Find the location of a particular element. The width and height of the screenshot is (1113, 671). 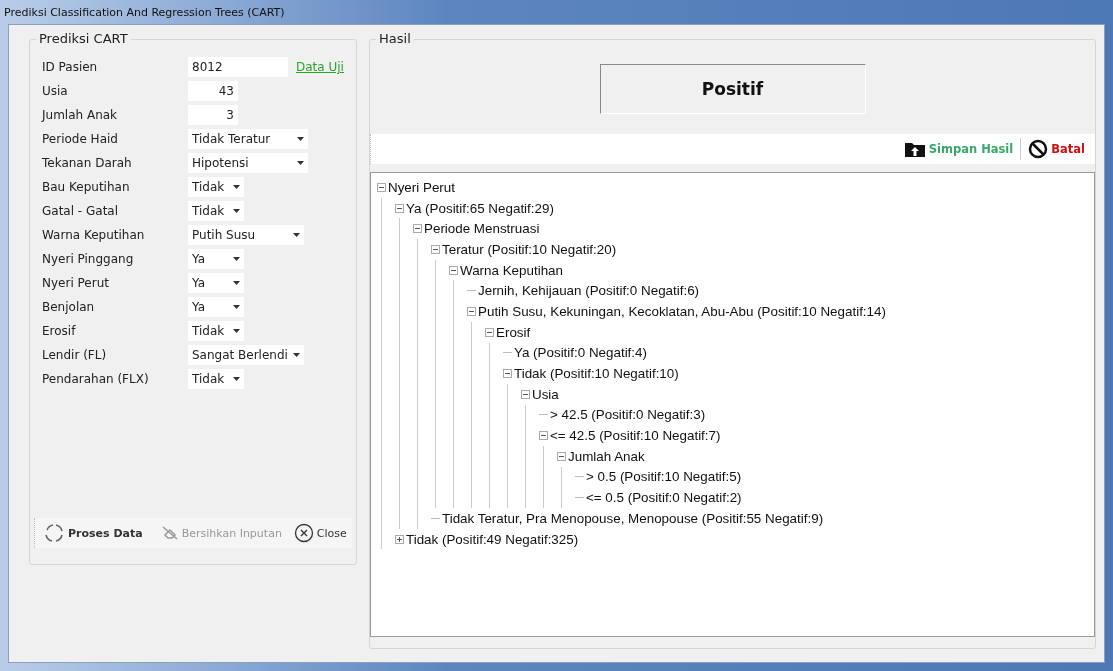

cancel-icon is located at coordinates (1038, 149).